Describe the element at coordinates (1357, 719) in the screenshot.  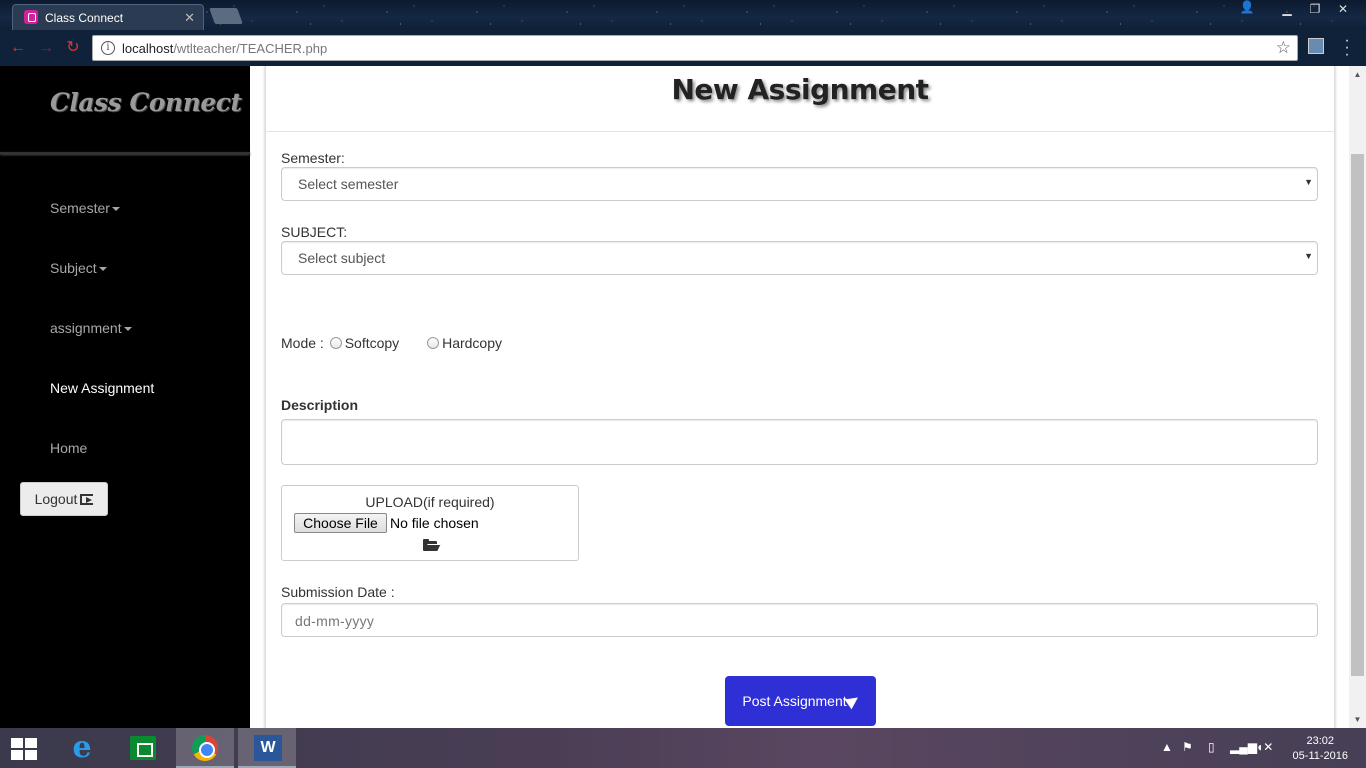
I see `scroll-down-icon: ▼` at that location.